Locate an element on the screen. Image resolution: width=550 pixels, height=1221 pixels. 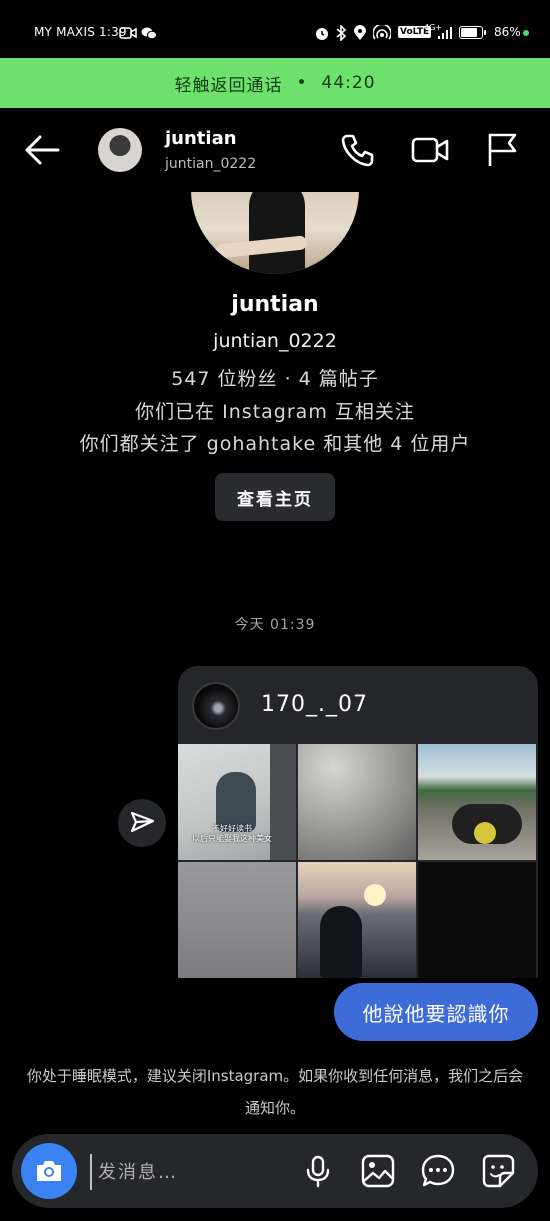
battery-icon is located at coordinates (472, 32).